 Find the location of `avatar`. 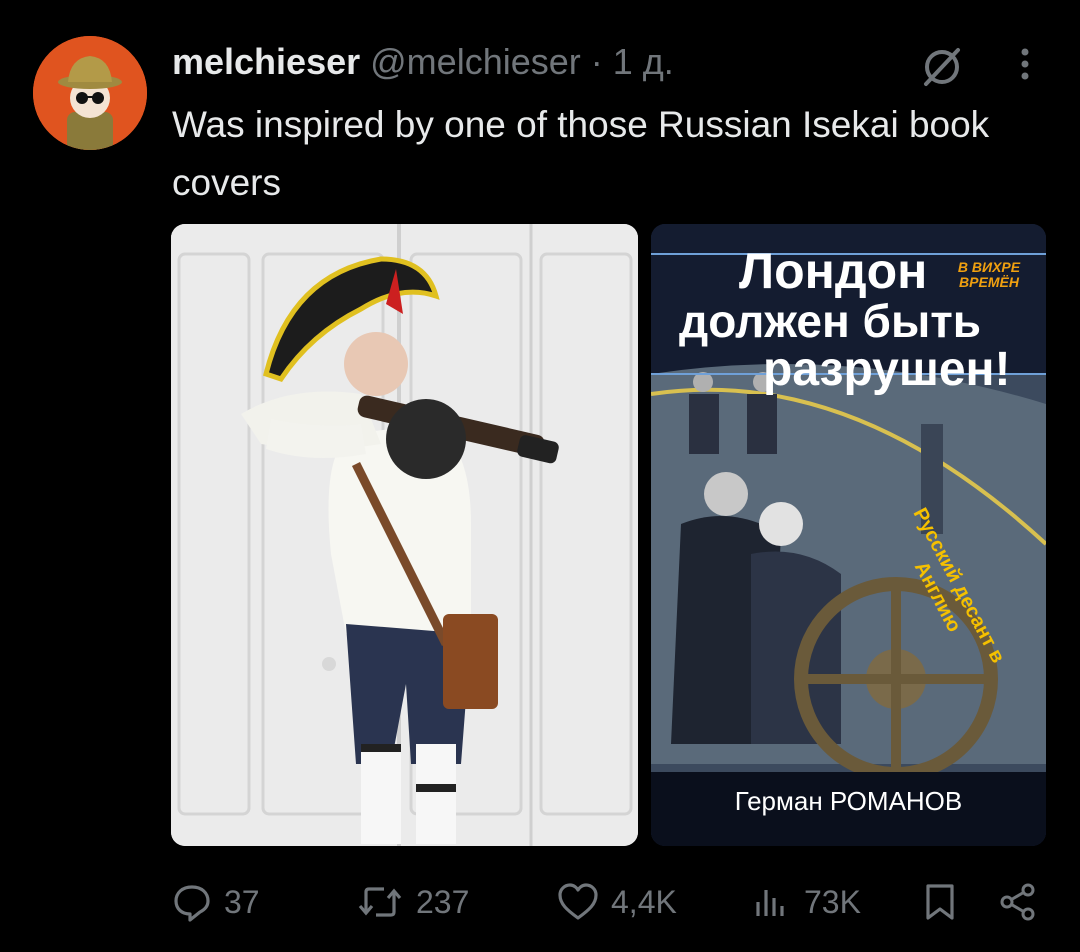

avatar is located at coordinates (90, 93).